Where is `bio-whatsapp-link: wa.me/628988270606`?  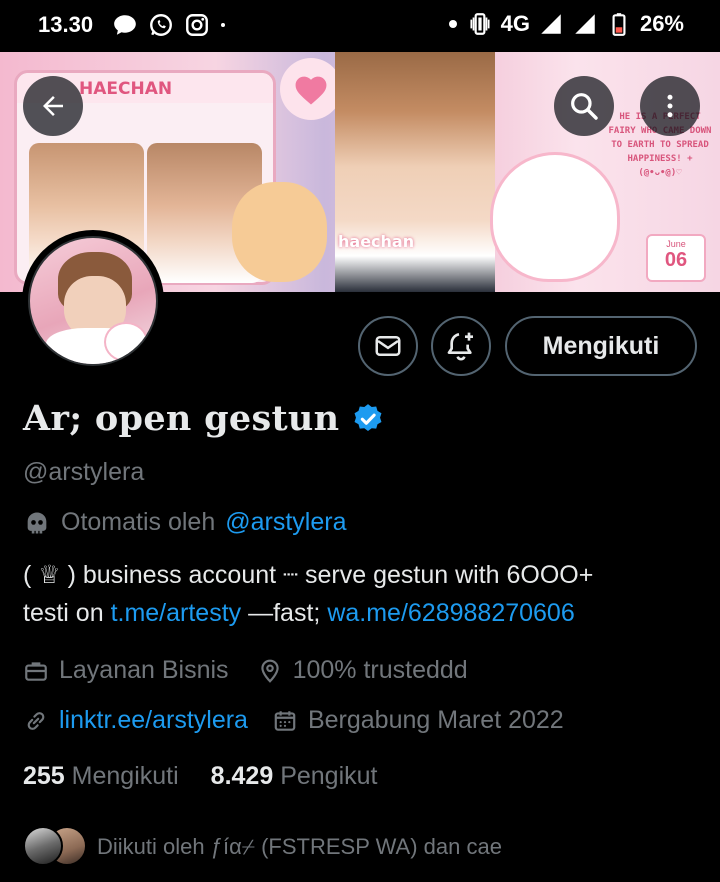
bio-whatsapp-link: wa.me/628988270606 is located at coordinates (450, 613).